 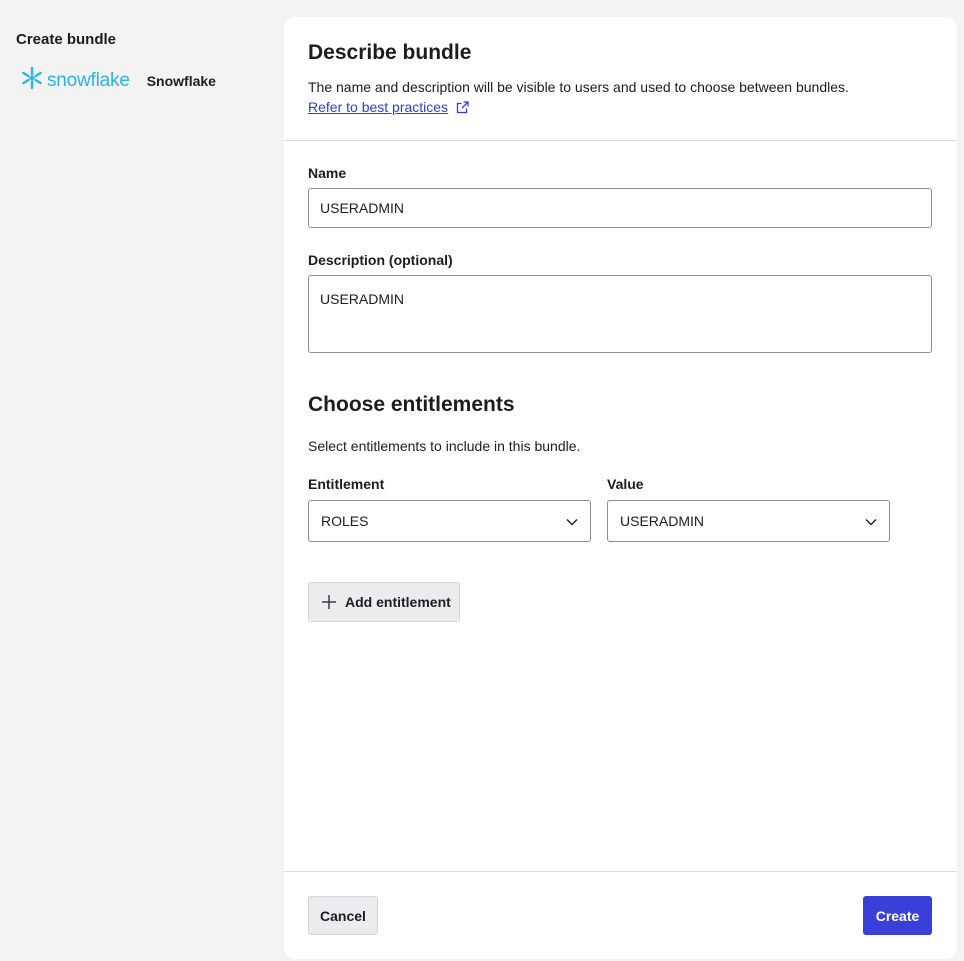 What do you see at coordinates (449, 521) in the screenshot?
I see `entitlement-select: ROLES` at bounding box center [449, 521].